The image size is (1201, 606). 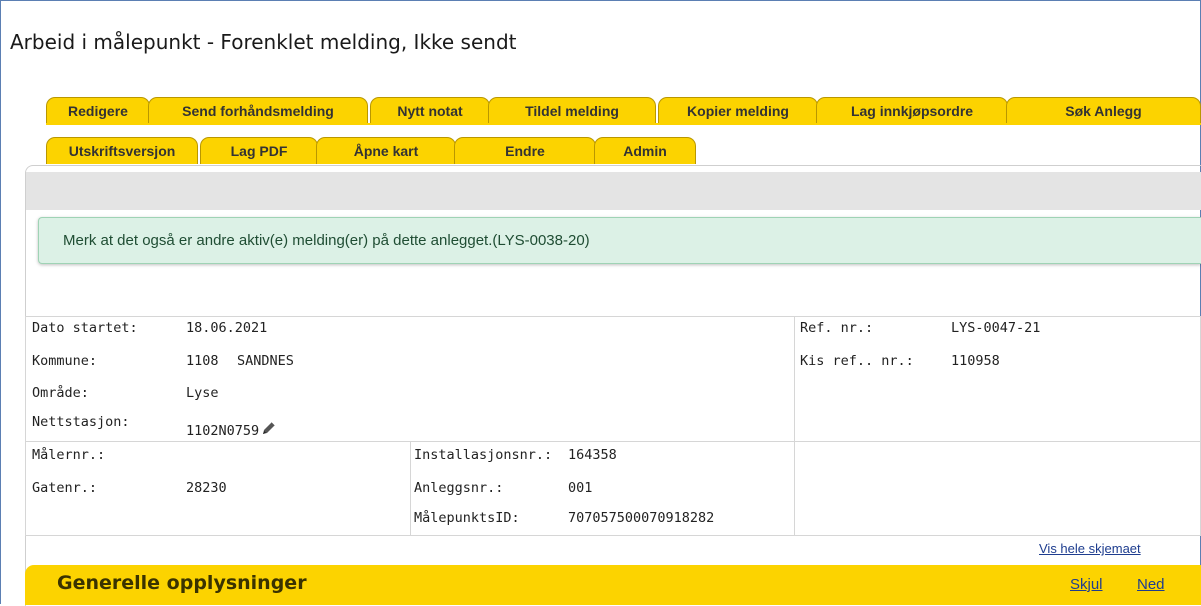 What do you see at coordinates (975, 361) in the screenshot?
I see `value-kis-ref-nr: 110958` at bounding box center [975, 361].